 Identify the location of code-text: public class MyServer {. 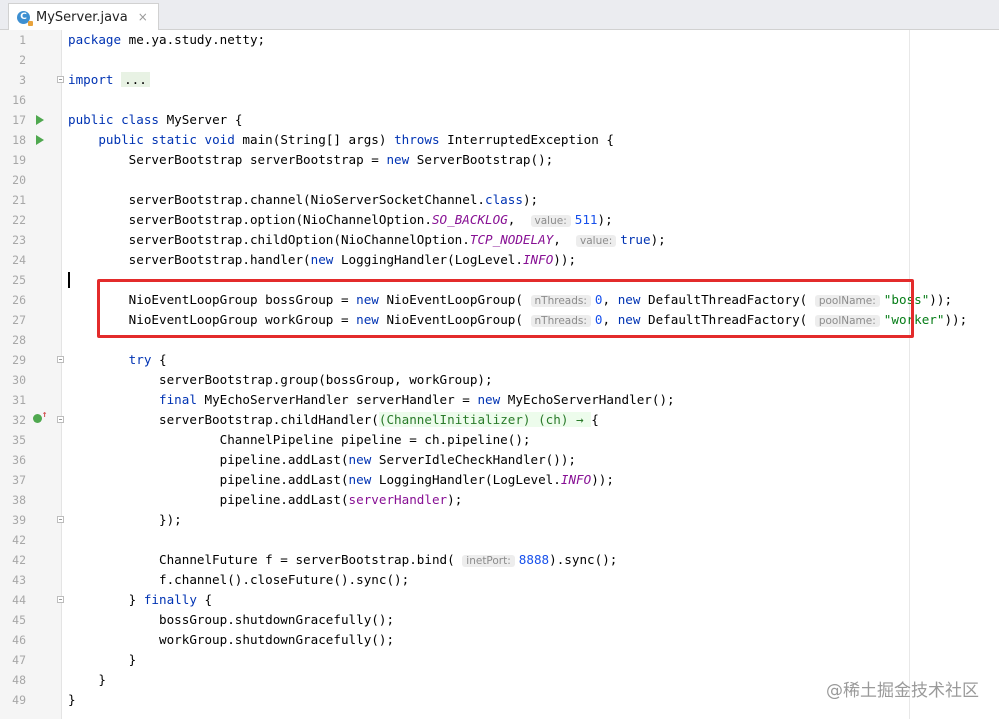
(155, 119).